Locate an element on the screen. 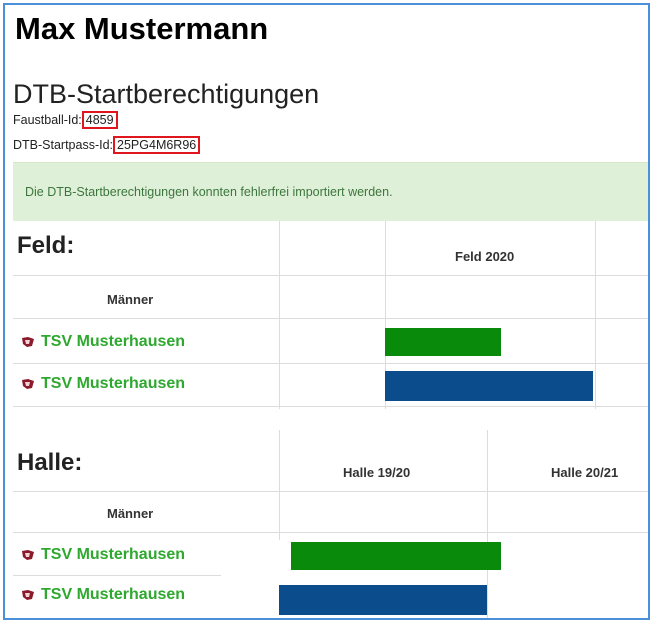  person-name: Max Mustermann is located at coordinates (142, 28).